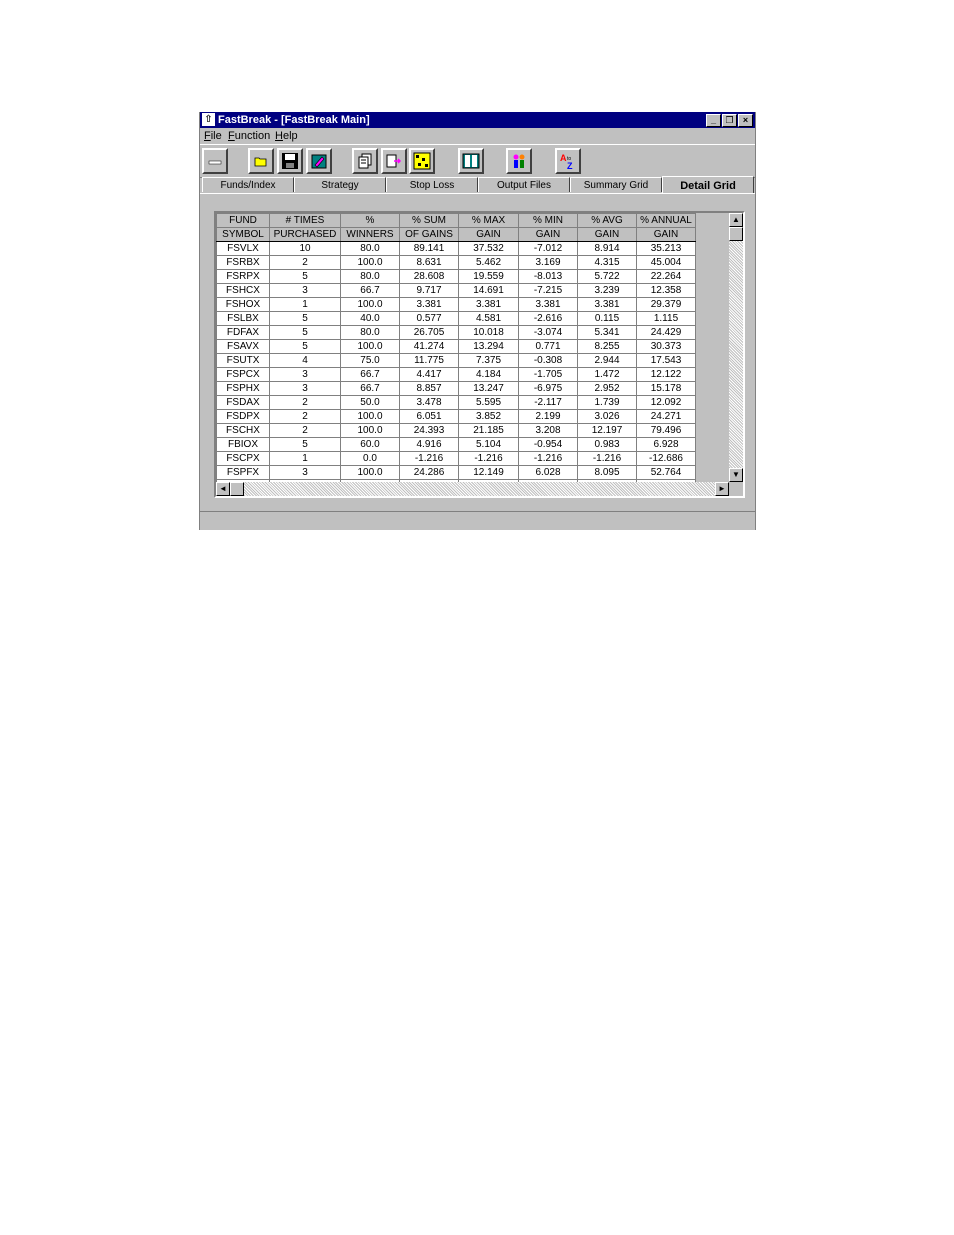 This screenshot has height=1235, width=954. I want to click on people-button, so click(519, 161).